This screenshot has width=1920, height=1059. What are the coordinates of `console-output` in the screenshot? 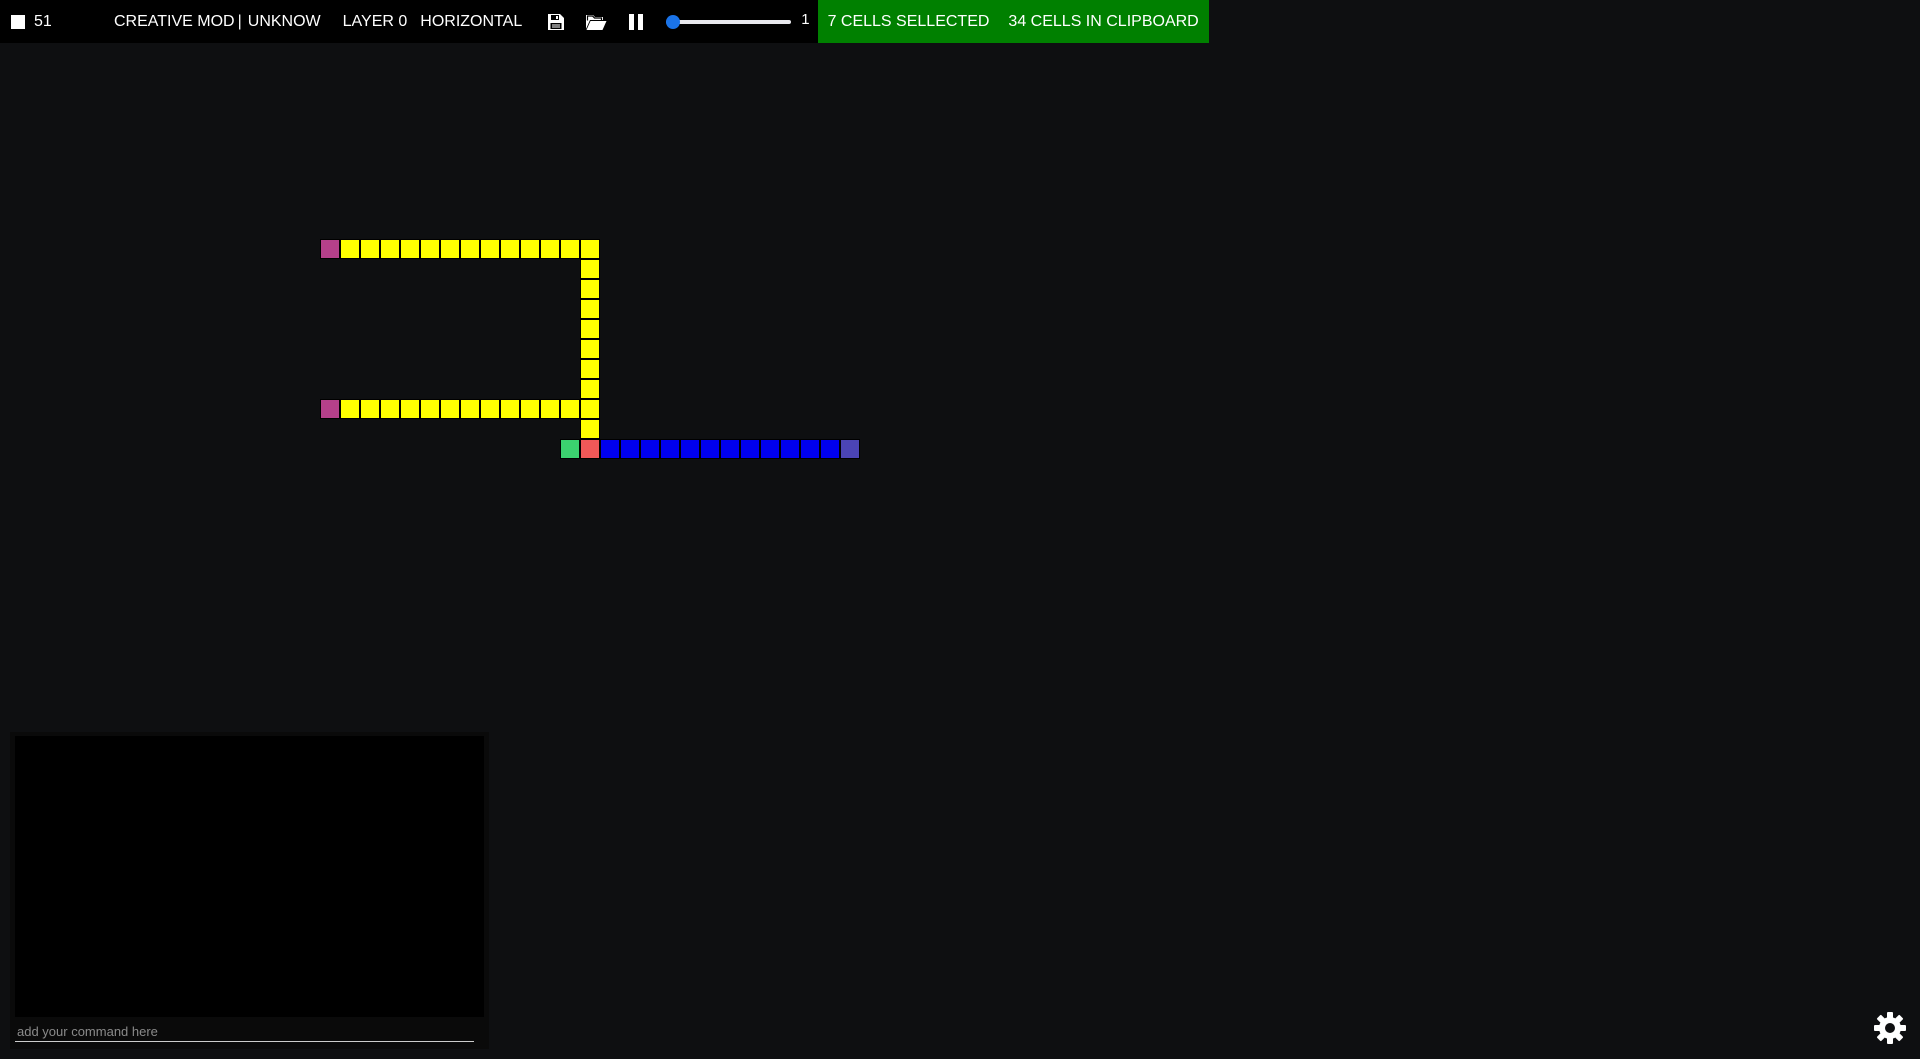 It's located at (249, 876).